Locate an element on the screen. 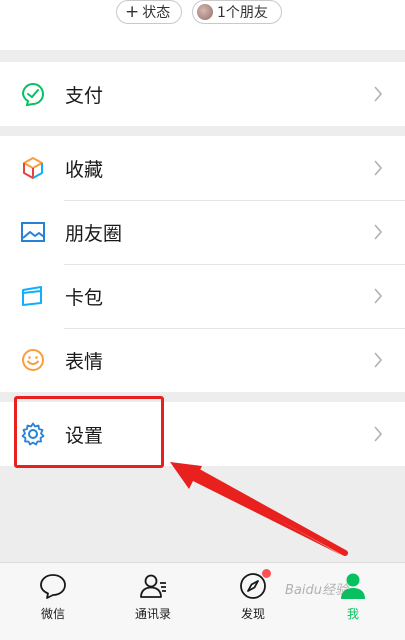 The height and width of the screenshot is (640, 405). contacts-person-icon is located at coordinates (153, 586).